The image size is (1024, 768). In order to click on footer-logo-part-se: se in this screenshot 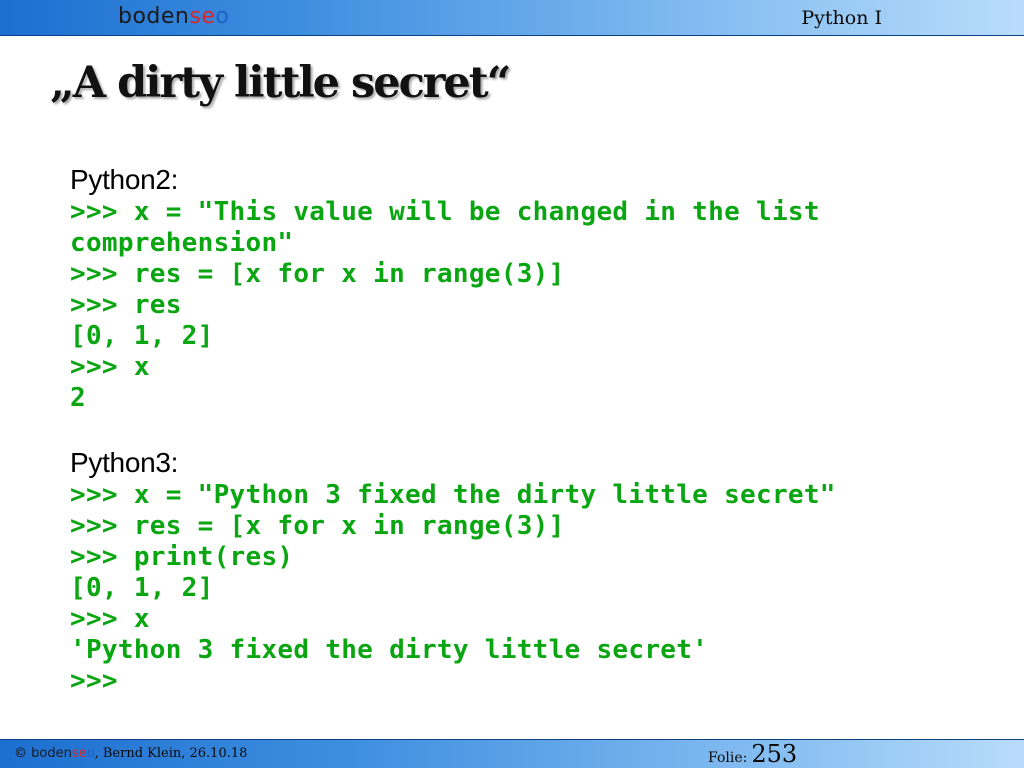, I will do `click(79, 753)`.